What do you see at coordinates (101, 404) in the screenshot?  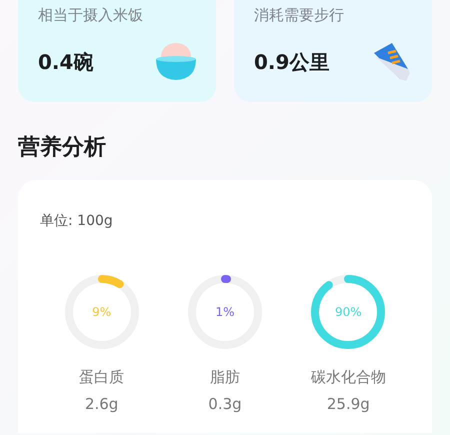 I see `nutrient-amount: 2.6g` at bounding box center [101, 404].